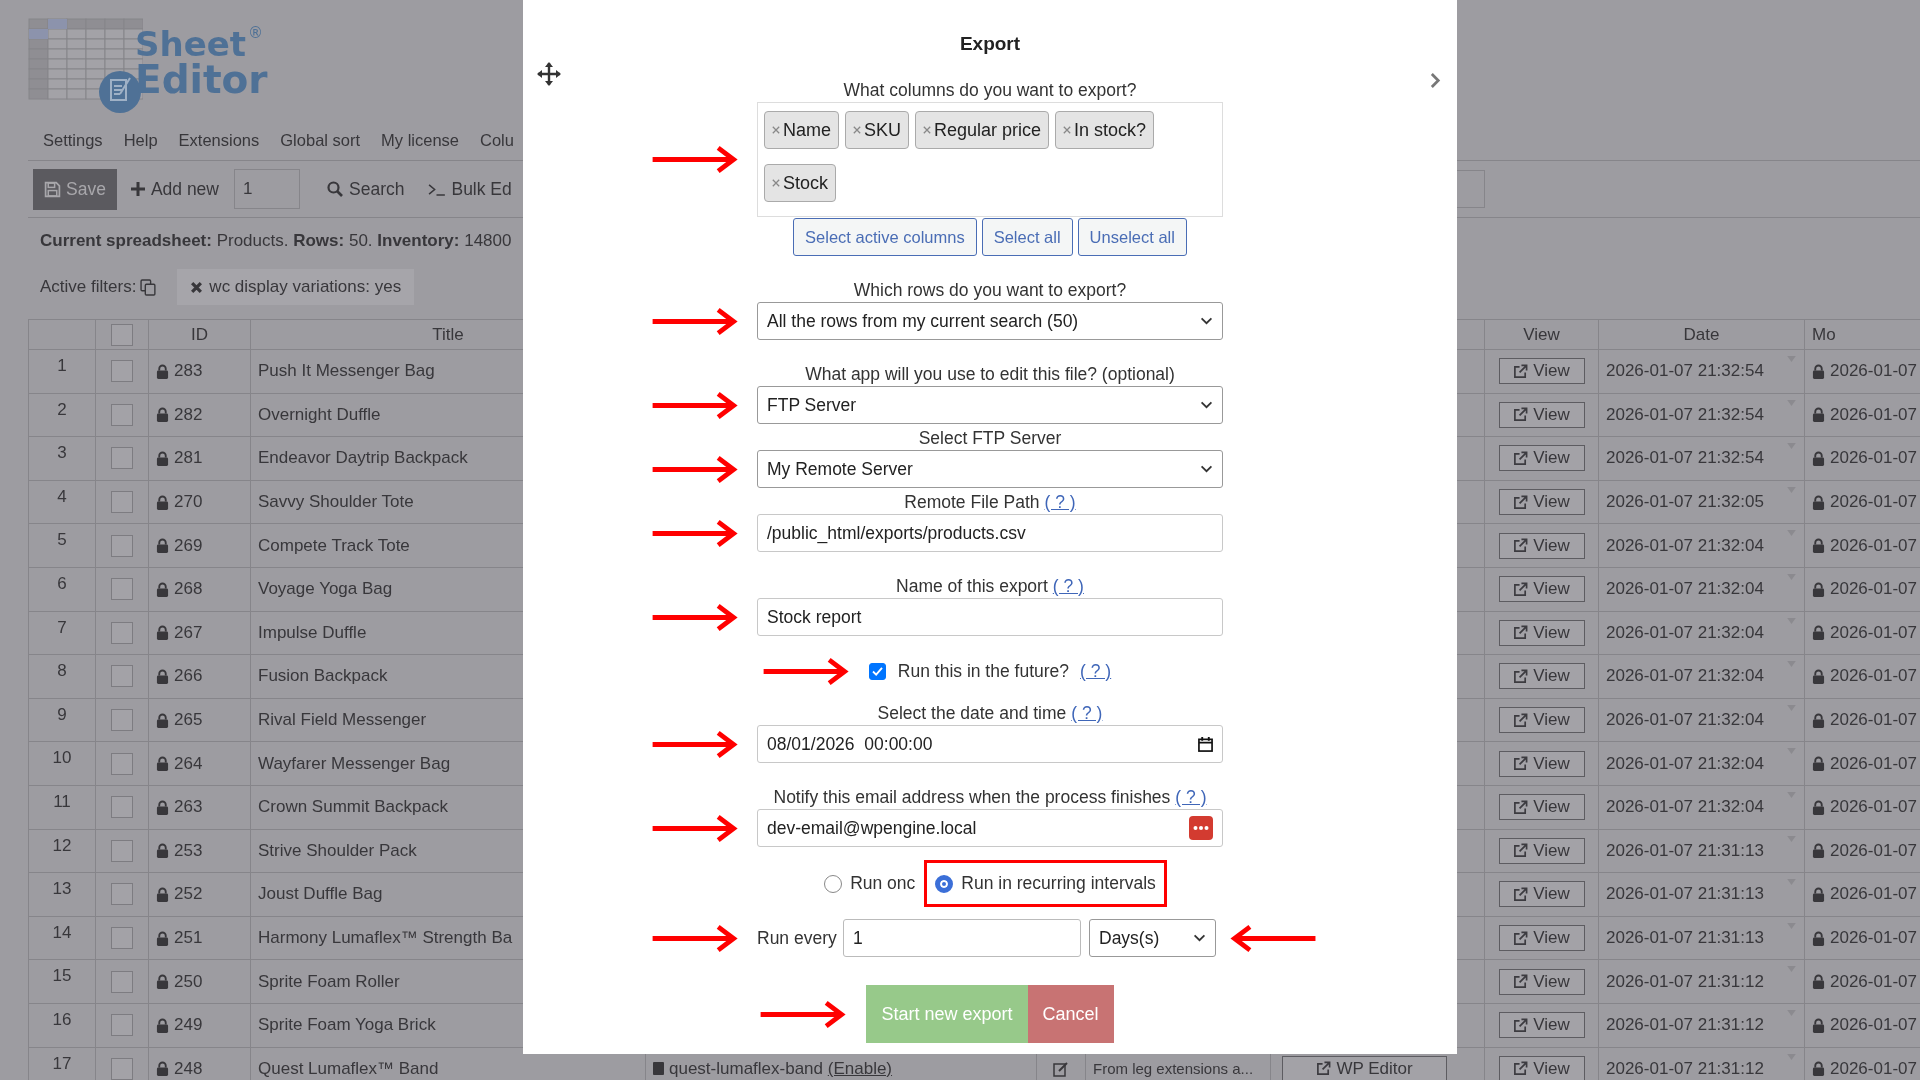 The width and height of the screenshot is (1920, 1080). What do you see at coordinates (420, 140) in the screenshot?
I see `menu-item: My license` at bounding box center [420, 140].